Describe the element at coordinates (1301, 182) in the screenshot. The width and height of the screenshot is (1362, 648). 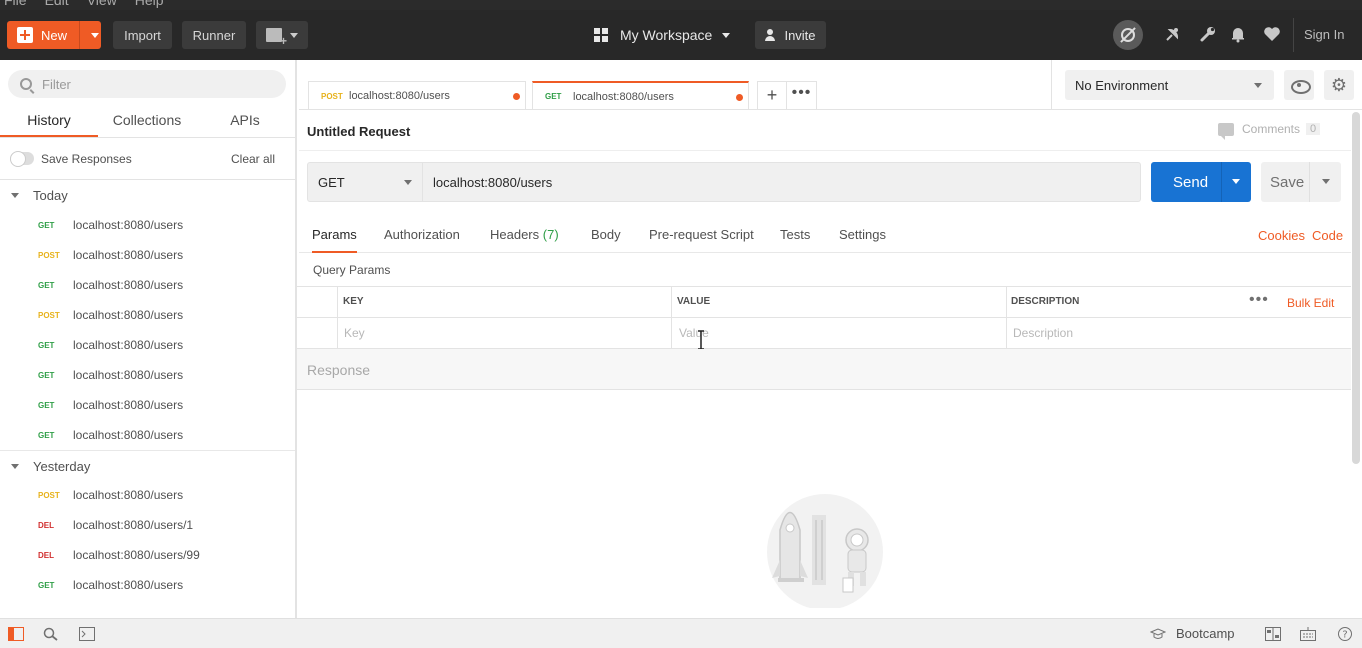
I see `save-button: Save` at that location.